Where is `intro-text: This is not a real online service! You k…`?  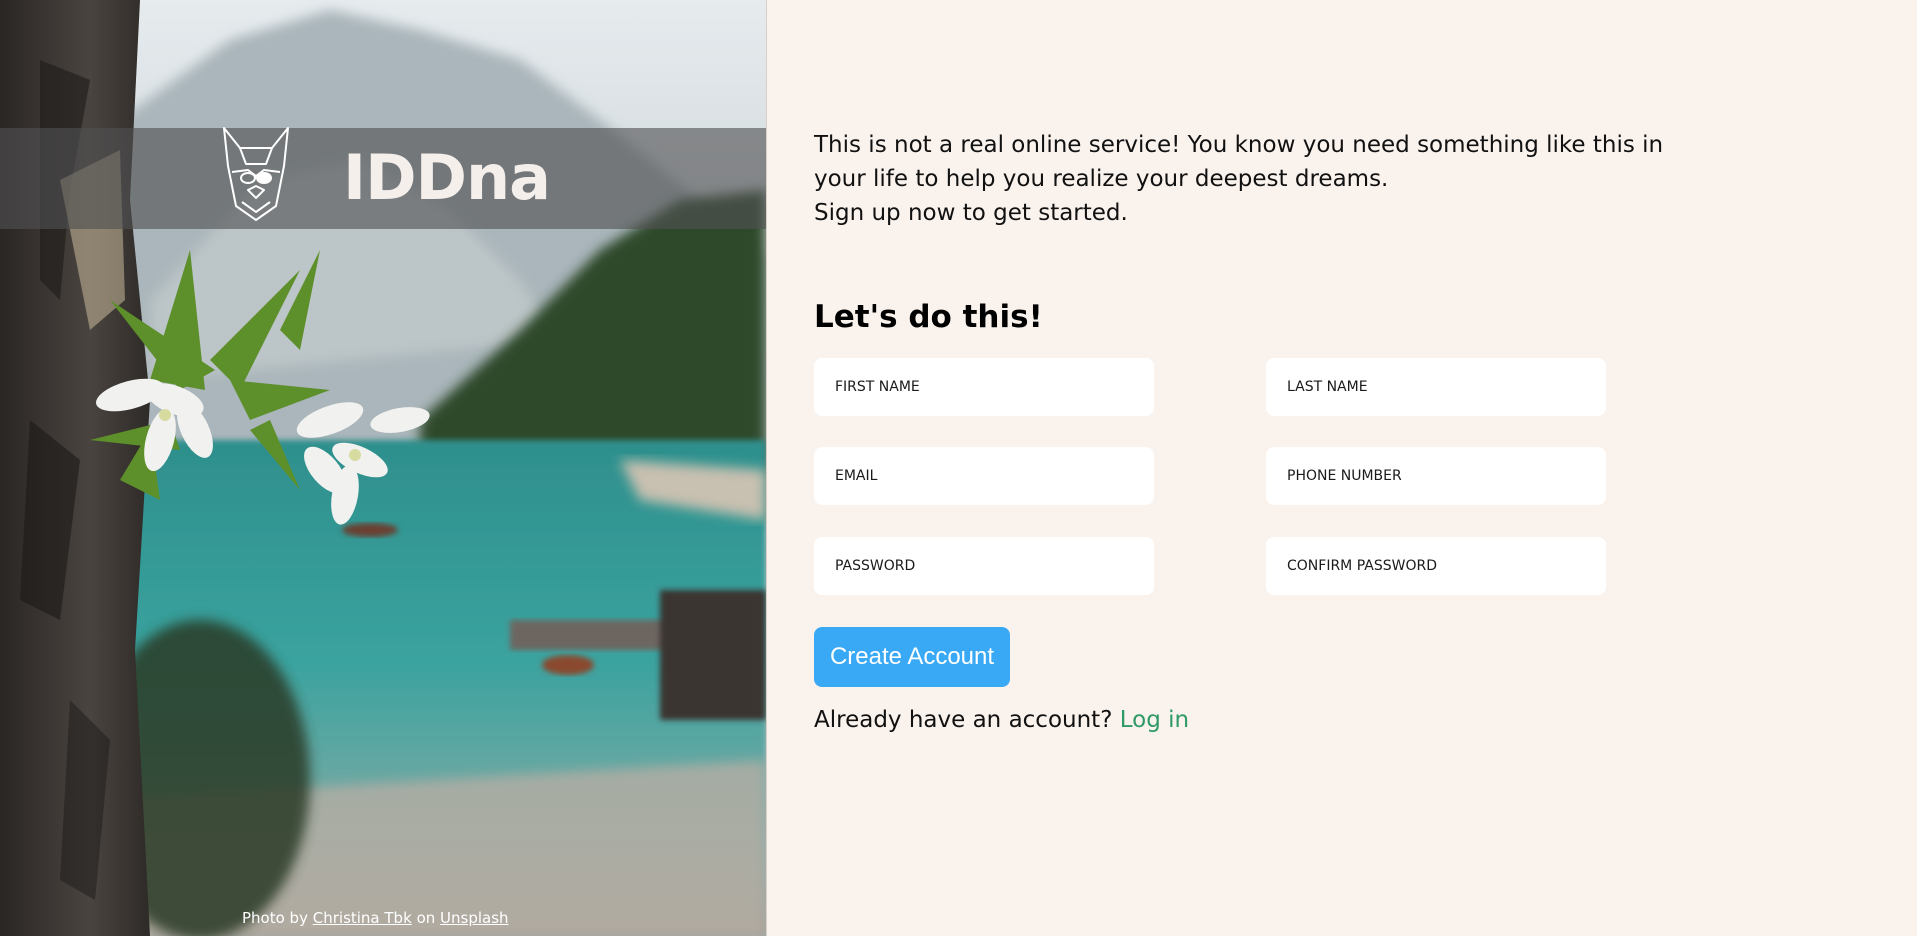
intro-text: This is not a real online service! You k… is located at coordinates (1239, 179).